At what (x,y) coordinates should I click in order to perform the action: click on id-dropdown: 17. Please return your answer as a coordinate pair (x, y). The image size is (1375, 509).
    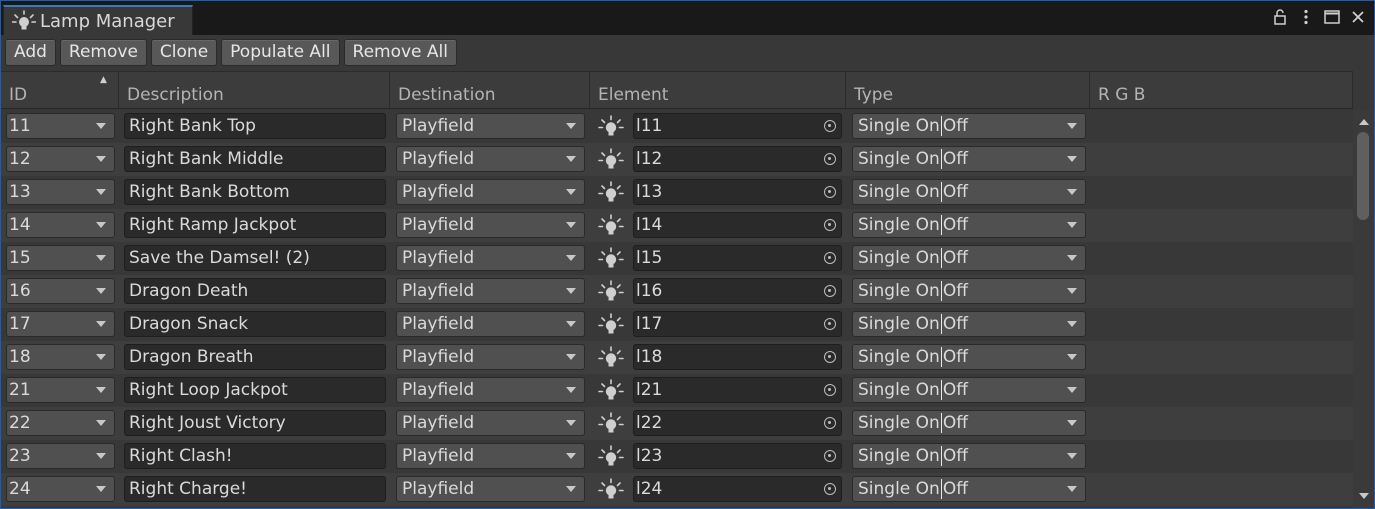
    Looking at the image, I should click on (60, 324).